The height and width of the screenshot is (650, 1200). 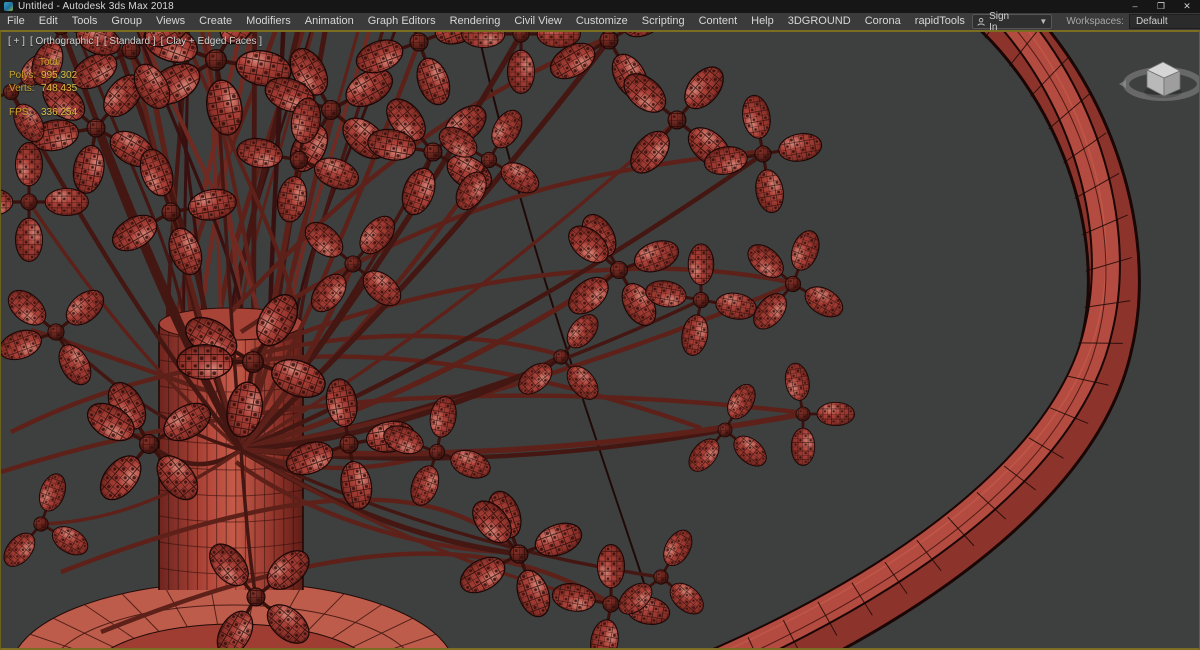 I want to click on title-bar: Untitled - Autodesk 3ds Max 2018 – ❐ ✕, so click(x=600, y=6).